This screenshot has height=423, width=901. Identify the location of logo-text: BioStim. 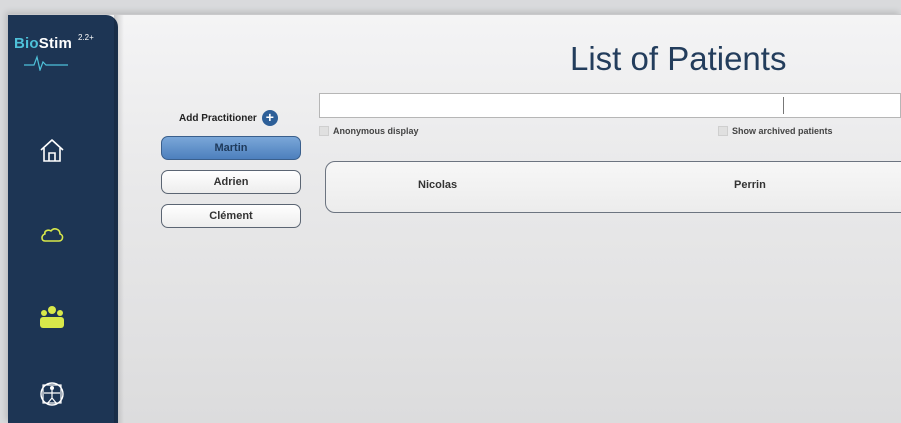
(43, 43).